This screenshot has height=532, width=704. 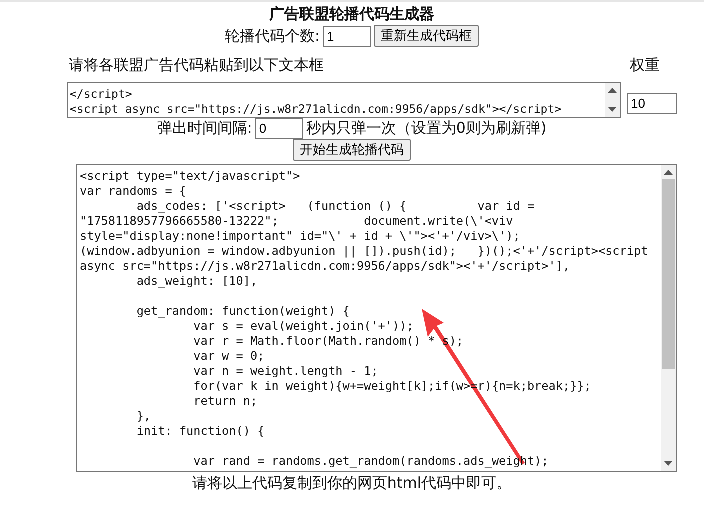 I want to click on footer-instruction: 请将以上代码复制到你的网页html代码中即可。, so click(x=352, y=483).